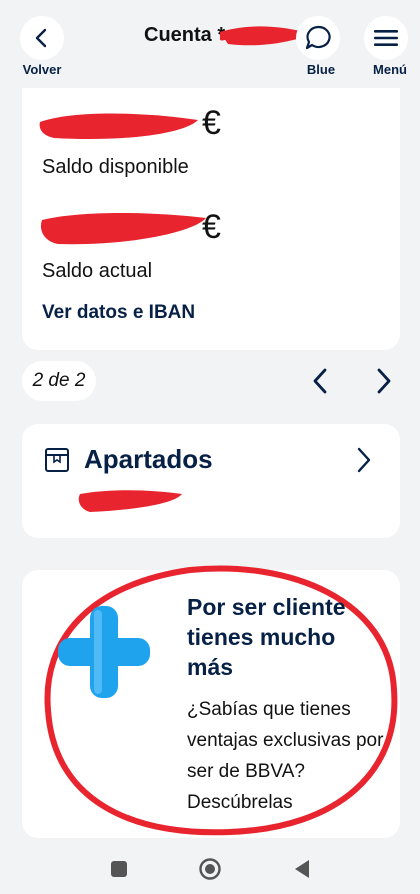  What do you see at coordinates (390, 69) in the screenshot?
I see `menu-label: Menú` at bounding box center [390, 69].